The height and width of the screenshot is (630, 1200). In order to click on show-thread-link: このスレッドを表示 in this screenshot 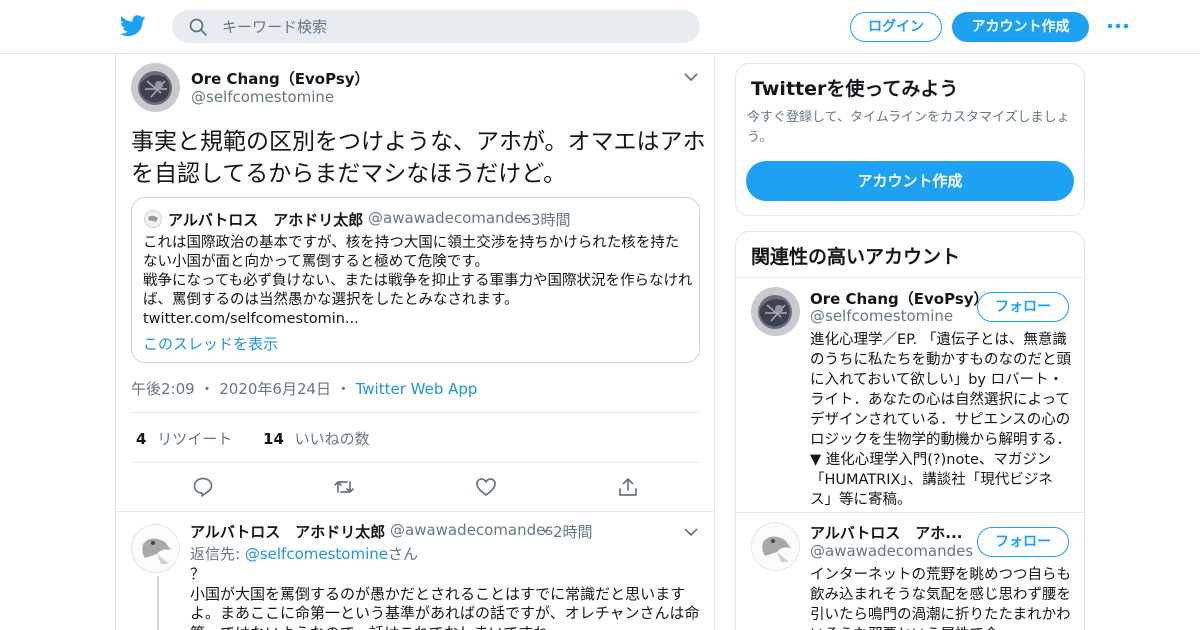, I will do `click(210, 343)`.